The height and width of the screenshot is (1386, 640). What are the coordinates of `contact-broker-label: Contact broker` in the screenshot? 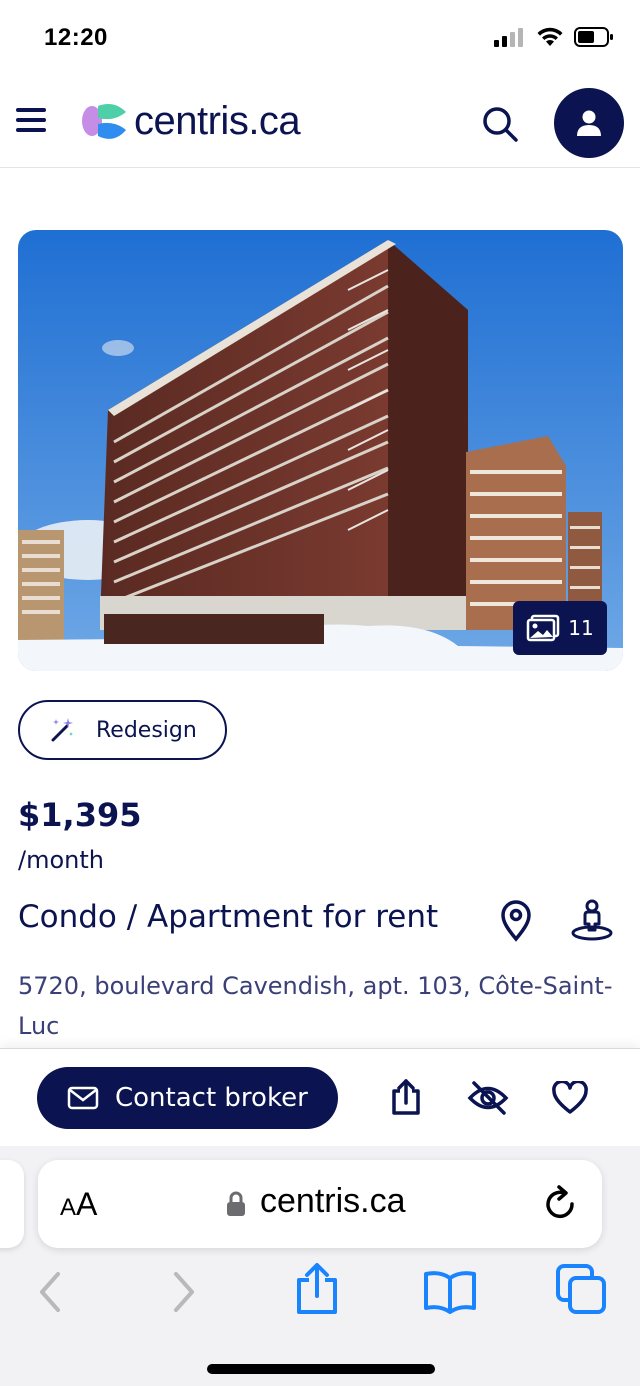 It's located at (211, 1098).